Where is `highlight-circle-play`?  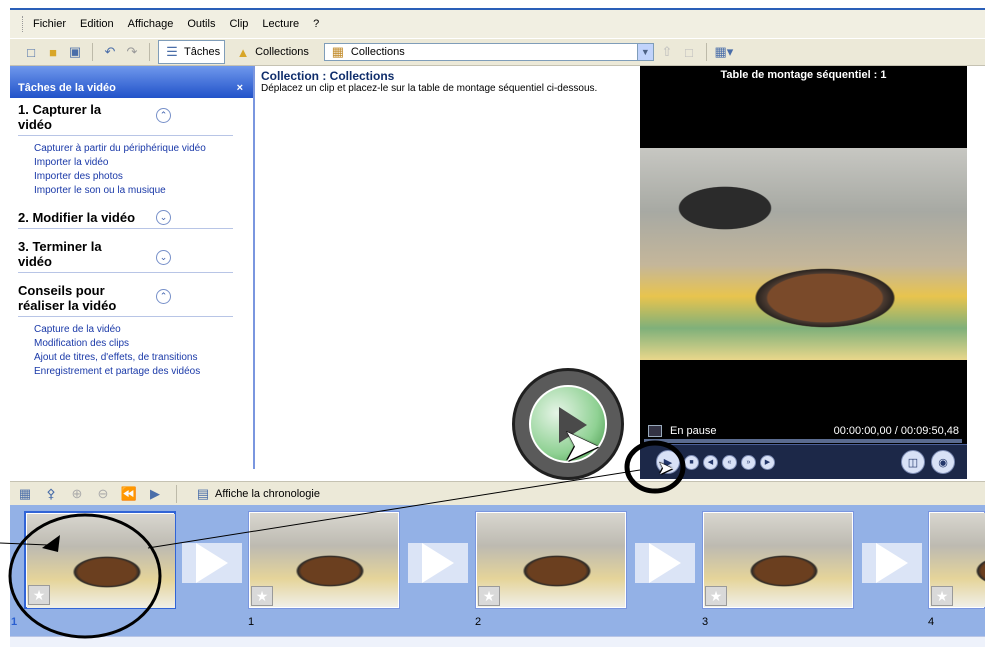 highlight-circle-play is located at coordinates (655, 467).